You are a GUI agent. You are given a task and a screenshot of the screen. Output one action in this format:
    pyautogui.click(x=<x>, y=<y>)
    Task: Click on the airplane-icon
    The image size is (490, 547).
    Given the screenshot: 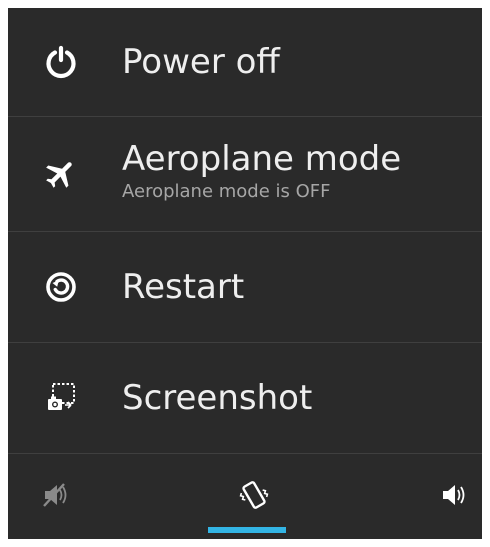 What is the action you would take?
    pyautogui.click(x=61, y=174)
    